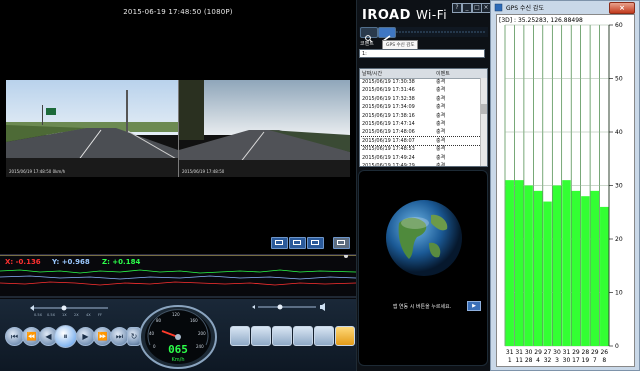 Image resolution: width=640 pixels, height=371 pixels. I want to click on map-tool-button, so click(324, 336).